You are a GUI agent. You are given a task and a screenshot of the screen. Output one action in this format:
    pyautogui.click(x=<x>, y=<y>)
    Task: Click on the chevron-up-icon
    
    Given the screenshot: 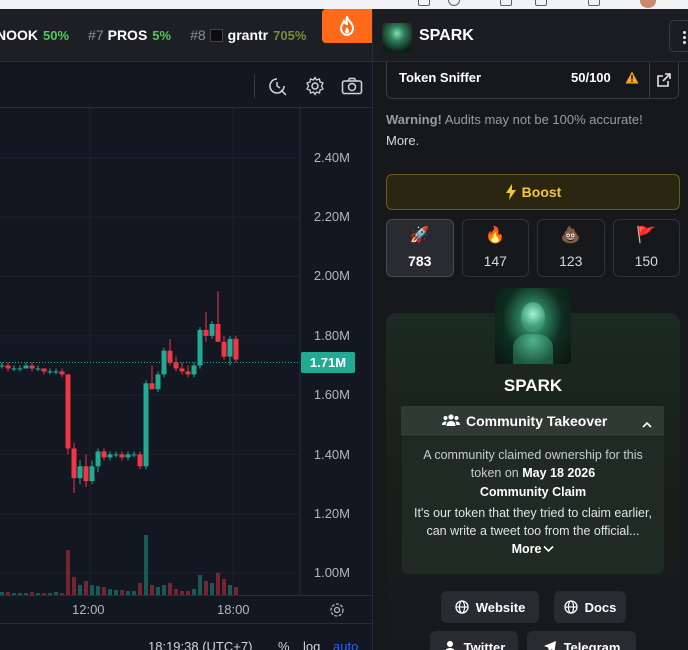 What is the action you would take?
    pyautogui.click(x=647, y=424)
    